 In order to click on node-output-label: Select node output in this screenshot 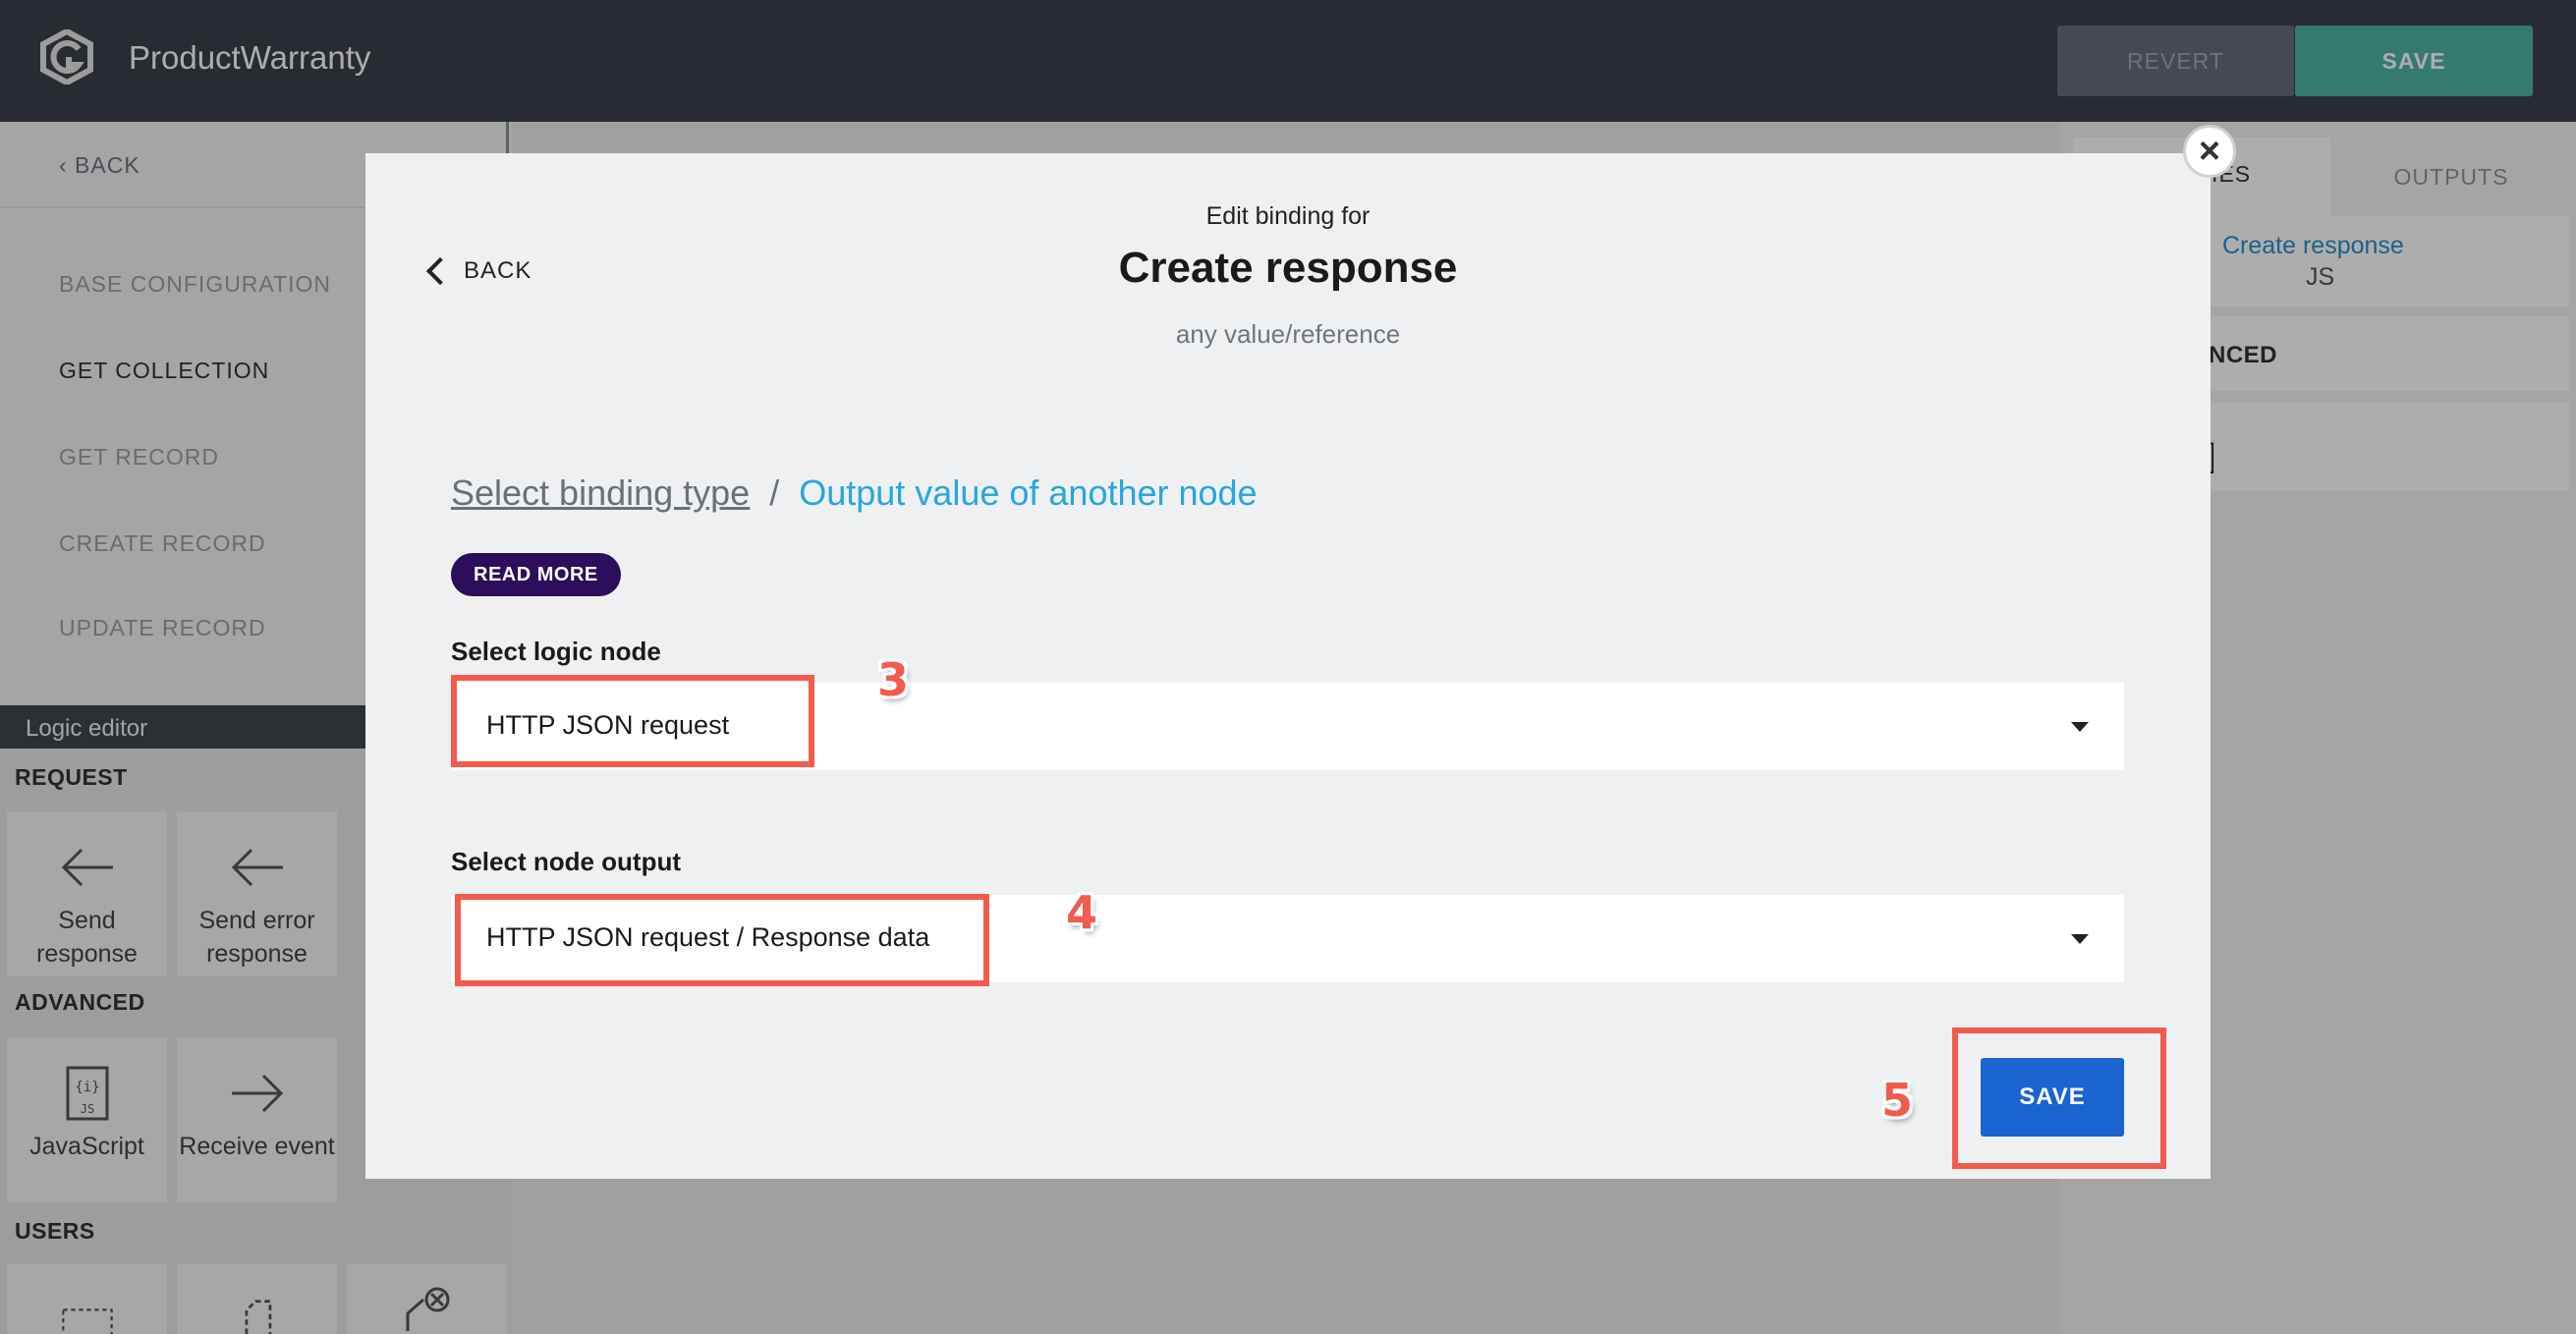, I will do `click(566, 861)`.